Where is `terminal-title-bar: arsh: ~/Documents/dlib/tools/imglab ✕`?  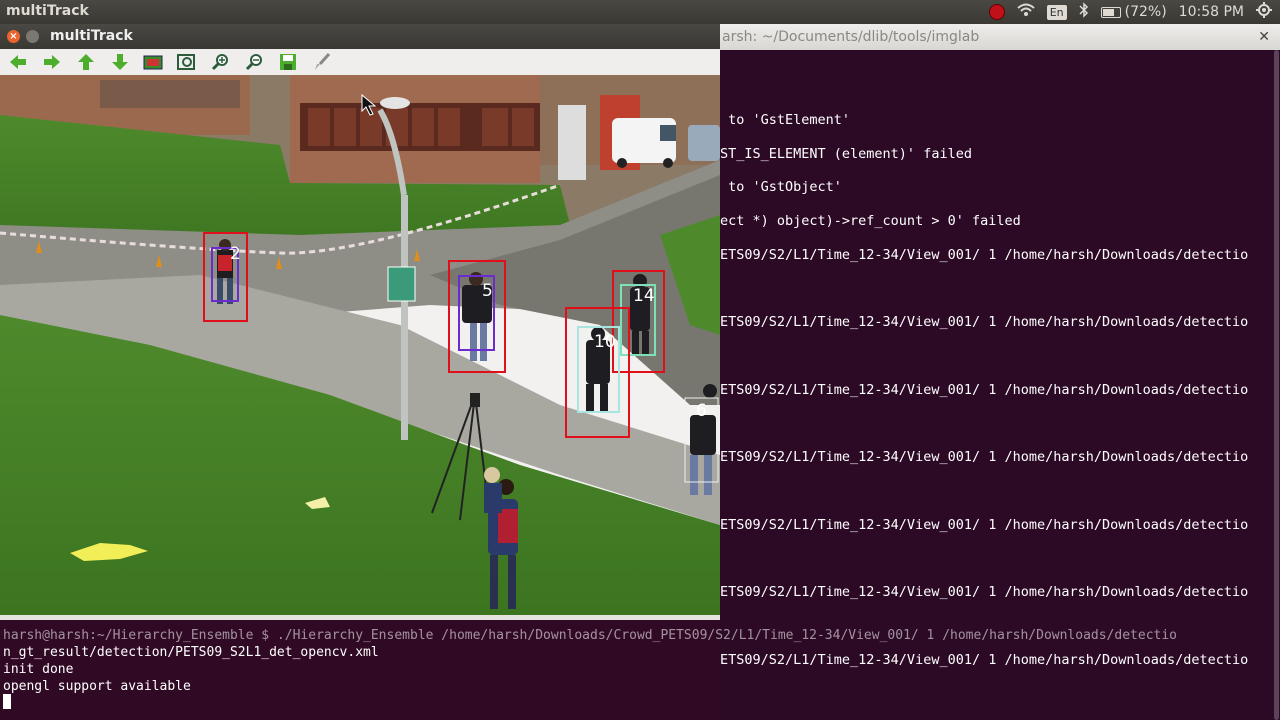 terminal-title-bar: arsh: ~/Documents/dlib/tools/imglab ✕ is located at coordinates (1000, 37).